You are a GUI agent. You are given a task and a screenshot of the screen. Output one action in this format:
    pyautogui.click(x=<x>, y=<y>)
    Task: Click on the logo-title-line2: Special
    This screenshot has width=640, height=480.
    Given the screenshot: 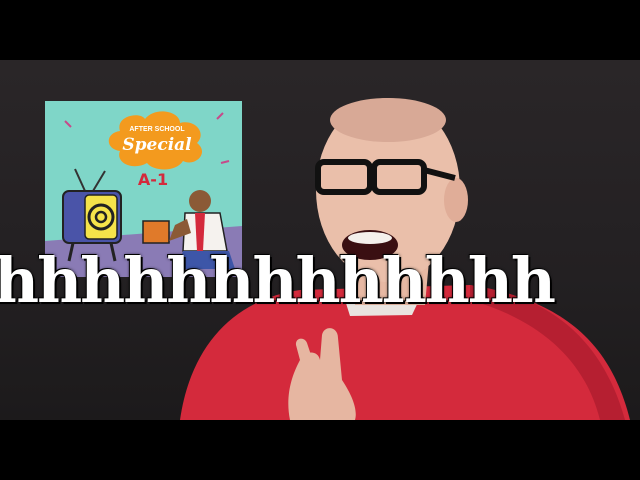 What is the action you would take?
    pyautogui.click(x=157, y=145)
    